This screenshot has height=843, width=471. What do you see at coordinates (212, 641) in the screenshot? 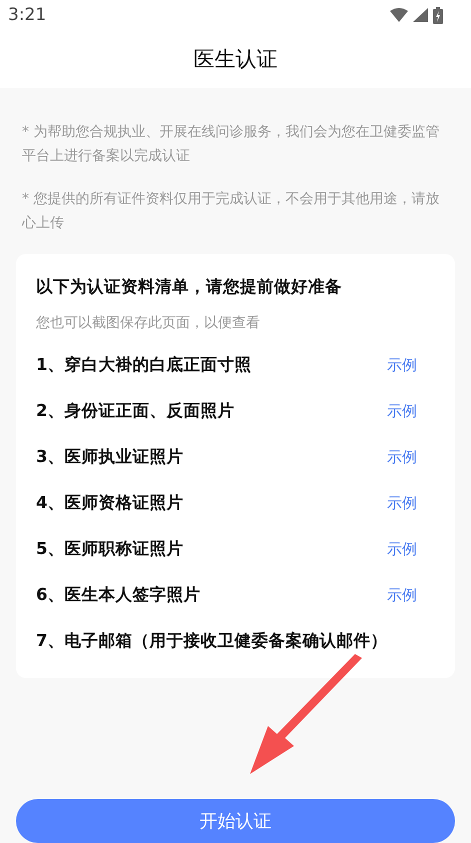
I see `checklist-item: 7、电子邮箱（用于接收卫健委备案确认邮件）` at bounding box center [212, 641].